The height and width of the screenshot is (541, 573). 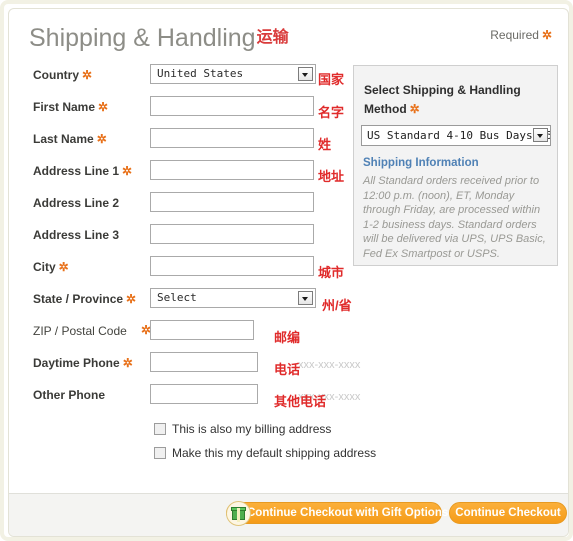 What do you see at coordinates (76, 235) in the screenshot?
I see `label-address-line-3: Address Line 3` at bounding box center [76, 235].